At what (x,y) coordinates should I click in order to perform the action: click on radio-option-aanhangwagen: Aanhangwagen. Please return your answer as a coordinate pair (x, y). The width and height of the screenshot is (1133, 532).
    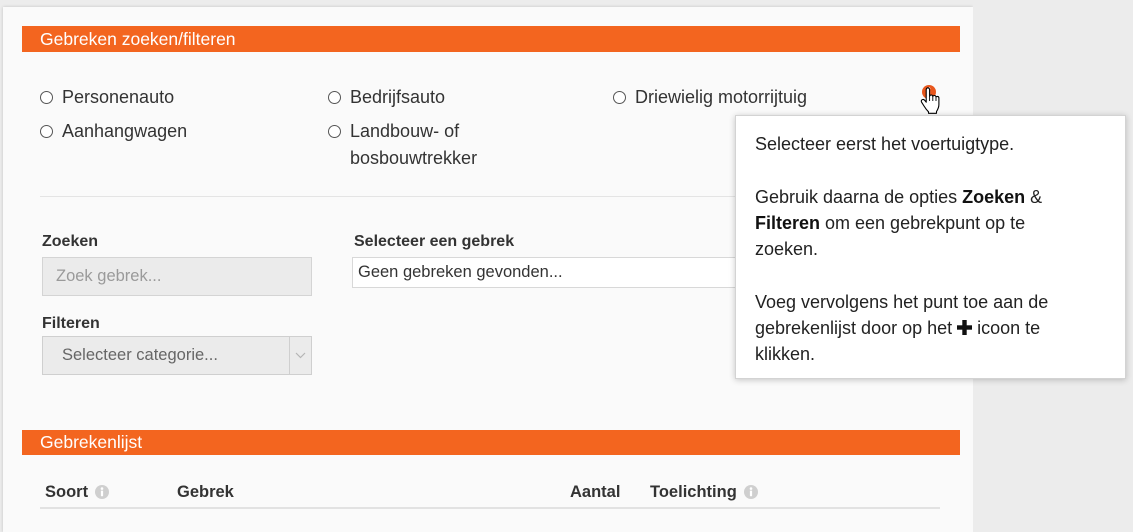
    Looking at the image, I should click on (113, 131).